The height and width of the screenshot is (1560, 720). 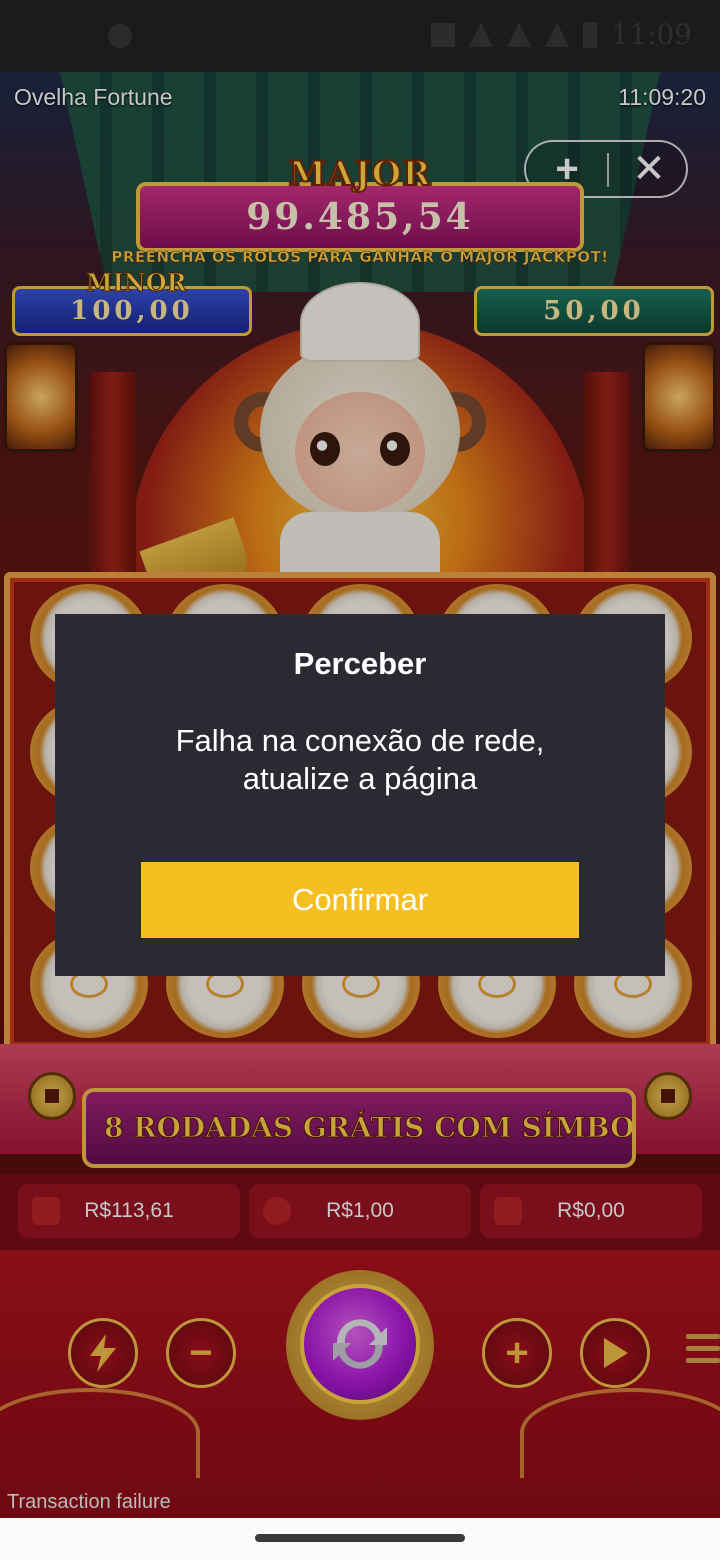 I want to click on signal-full-icon, so click(x=557, y=34).